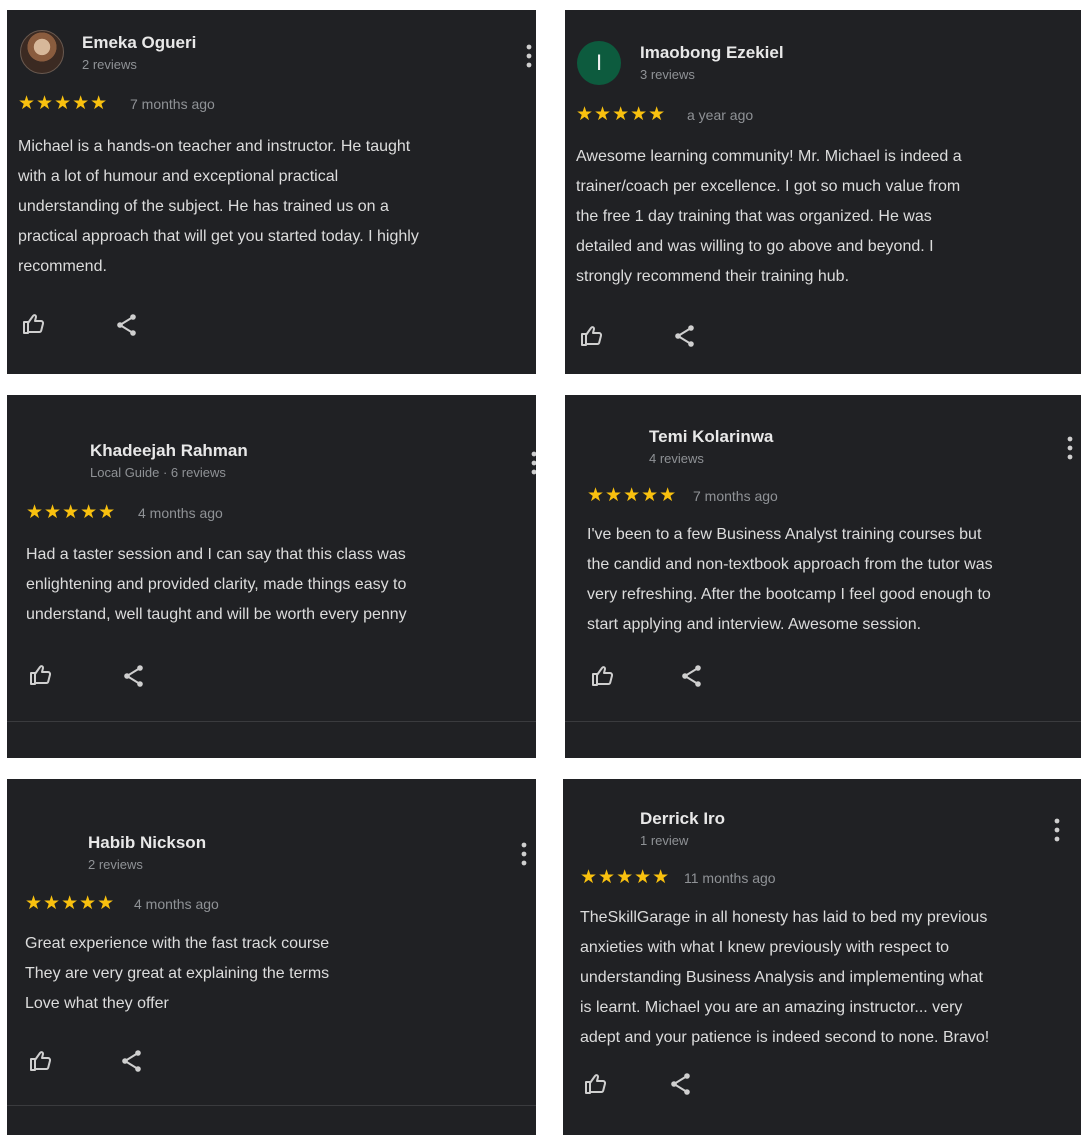 This screenshot has height=1135, width=1081. What do you see at coordinates (730, 878) in the screenshot?
I see `review-date: 11 months ago` at bounding box center [730, 878].